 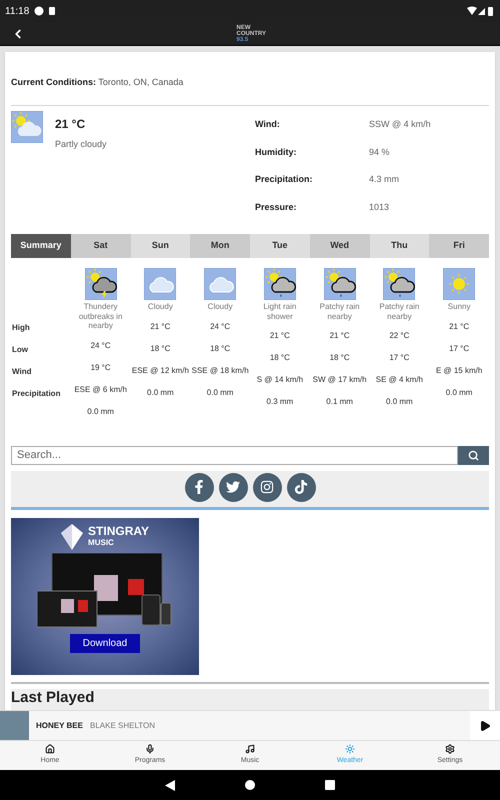 What do you see at coordinates (384, 179) in the screenshot?
I see `detail-value: 4.3 mm` at bounding box center [384, 179].